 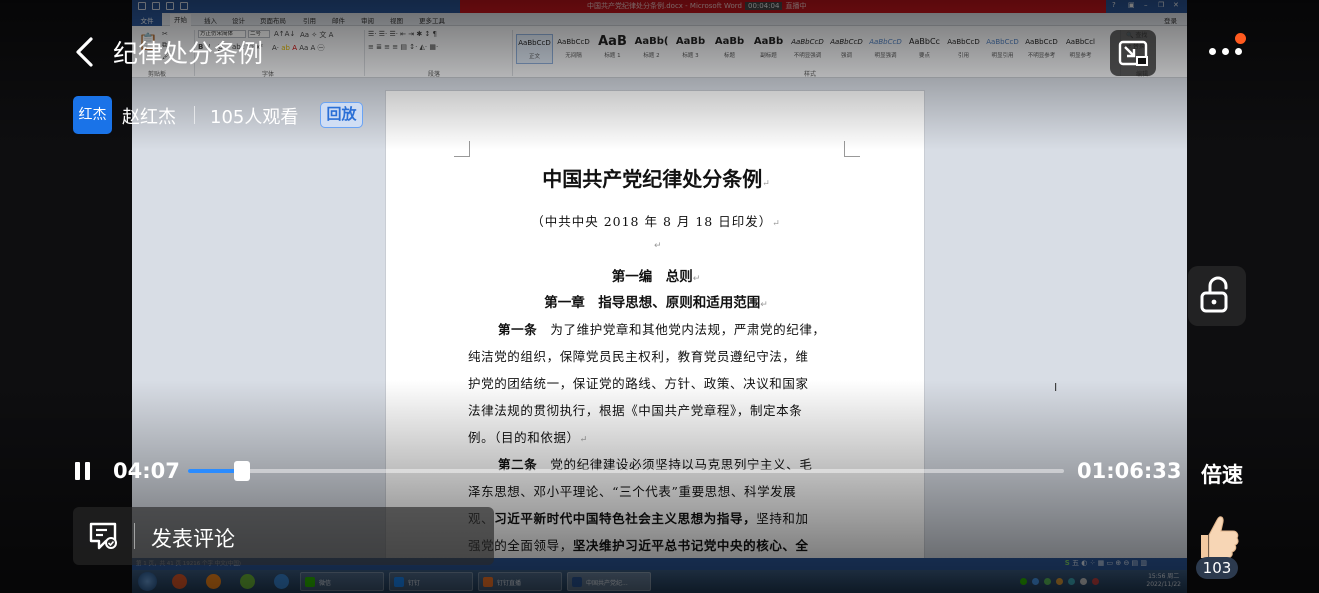 I want to click on chapter-heading: 第一章 指导思想、原则和适用范围↵, so click(x=656, y=303).